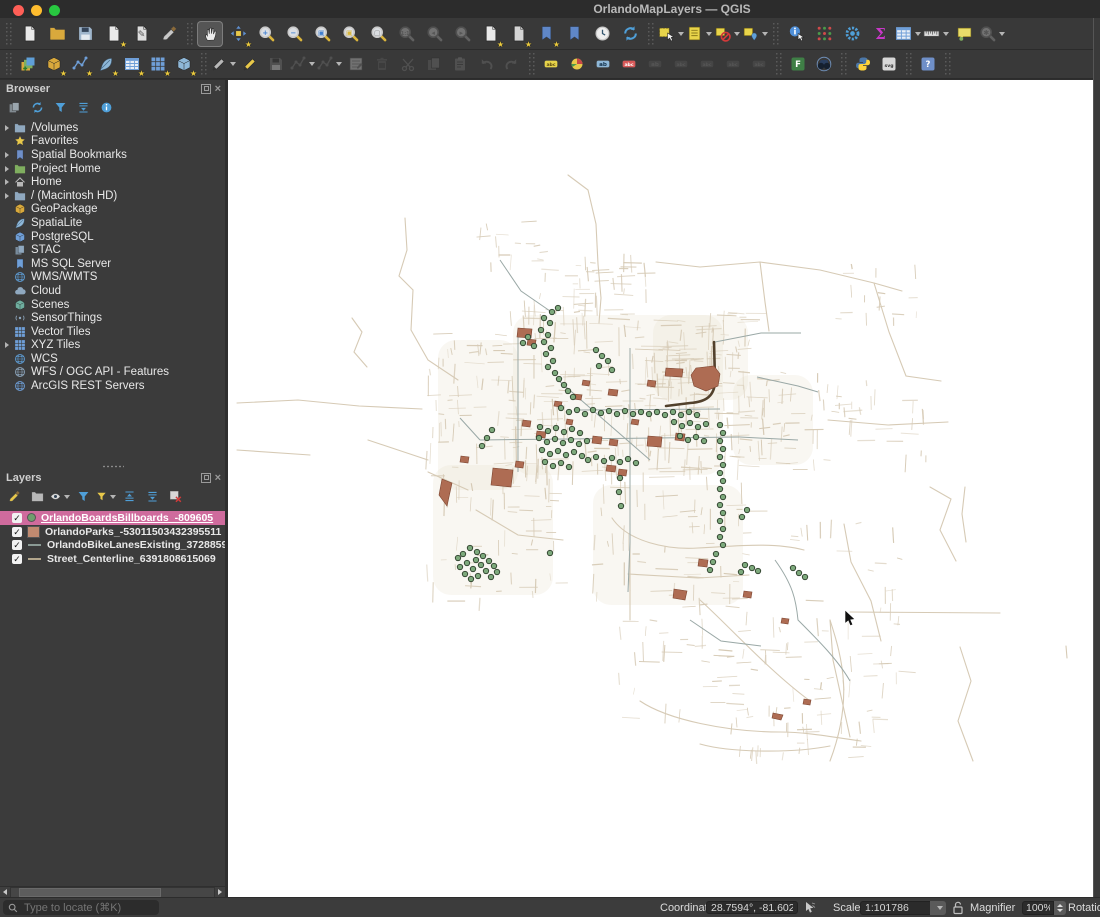 The image size is (1100, 917). What do you see at coordinates (57, 34) in the screenshot?
I see `open-project-button` at bounding box center [57, 34].